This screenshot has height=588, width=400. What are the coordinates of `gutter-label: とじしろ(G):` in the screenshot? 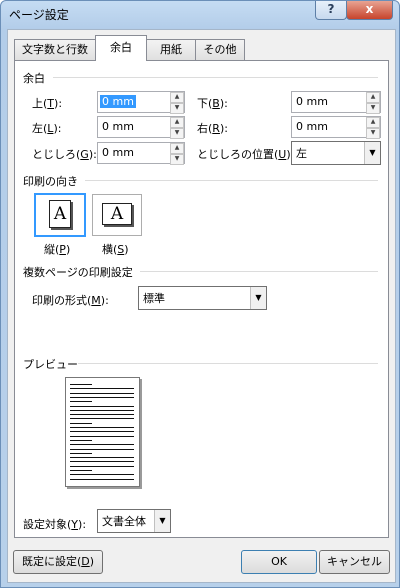 It's located at (64, 154).